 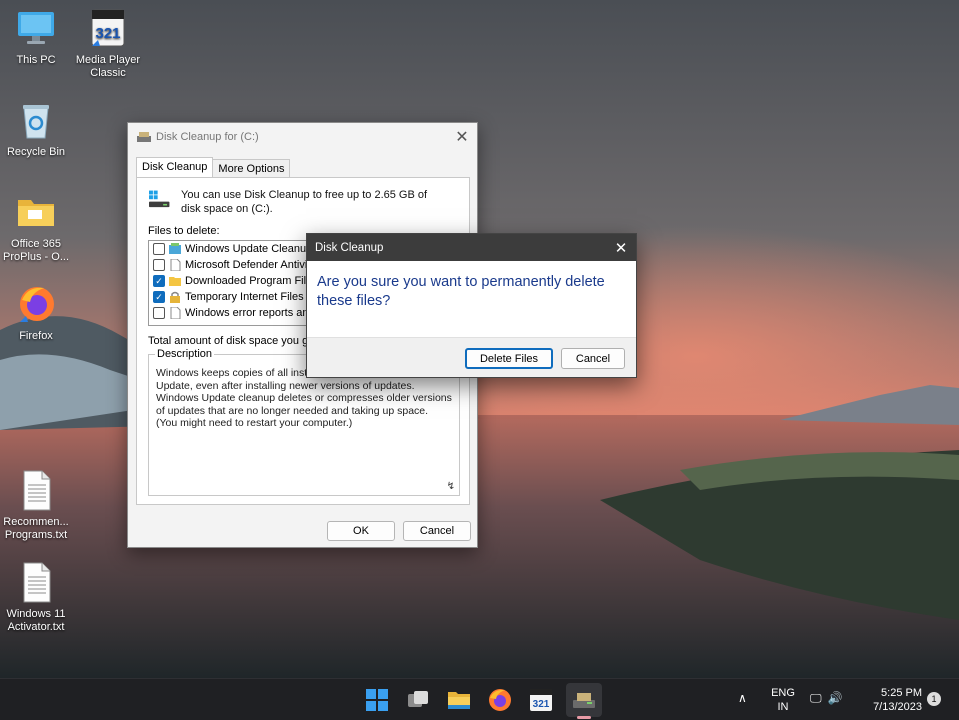 I want to click on desktop-icon-firefox: Firefox, so click(x=36, y=312).